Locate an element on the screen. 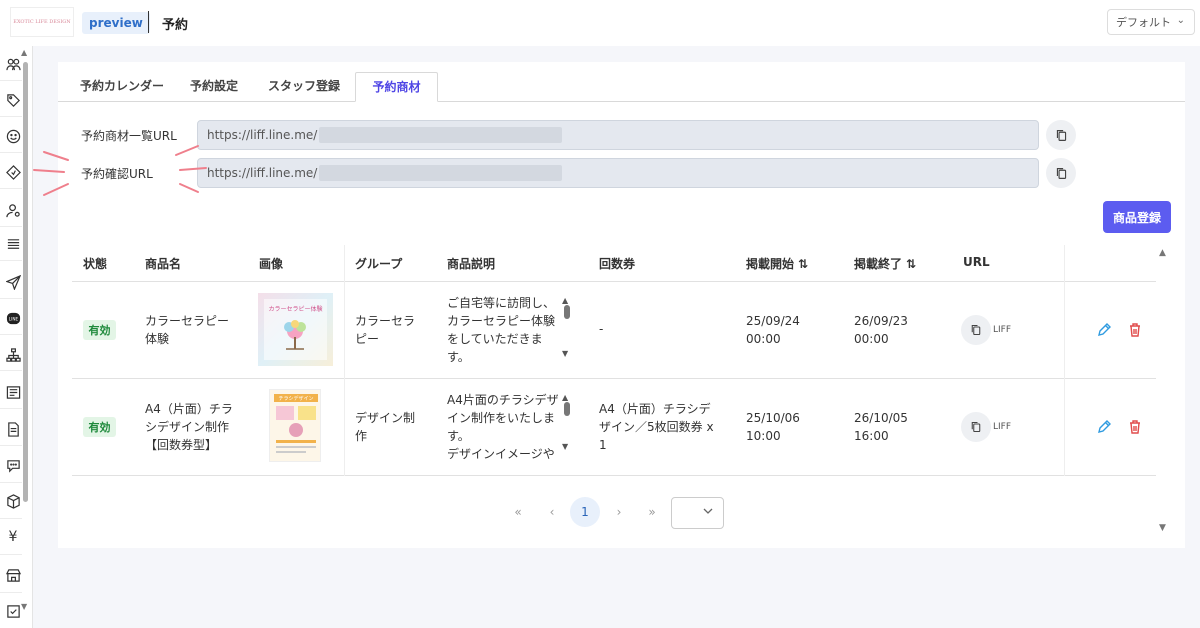  register-product-button: 商品登録 is located at coordinates (1137, 217).